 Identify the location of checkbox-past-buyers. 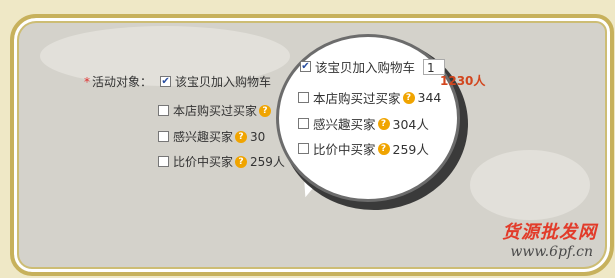
(163, 110).